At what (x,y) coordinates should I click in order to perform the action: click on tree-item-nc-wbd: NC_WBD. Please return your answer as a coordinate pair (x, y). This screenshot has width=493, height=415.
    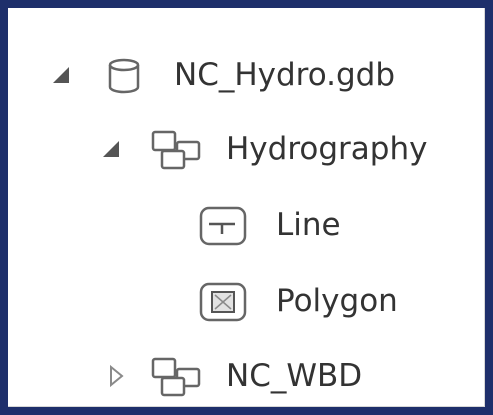
    Looking at the image, I should click on (246, 377).